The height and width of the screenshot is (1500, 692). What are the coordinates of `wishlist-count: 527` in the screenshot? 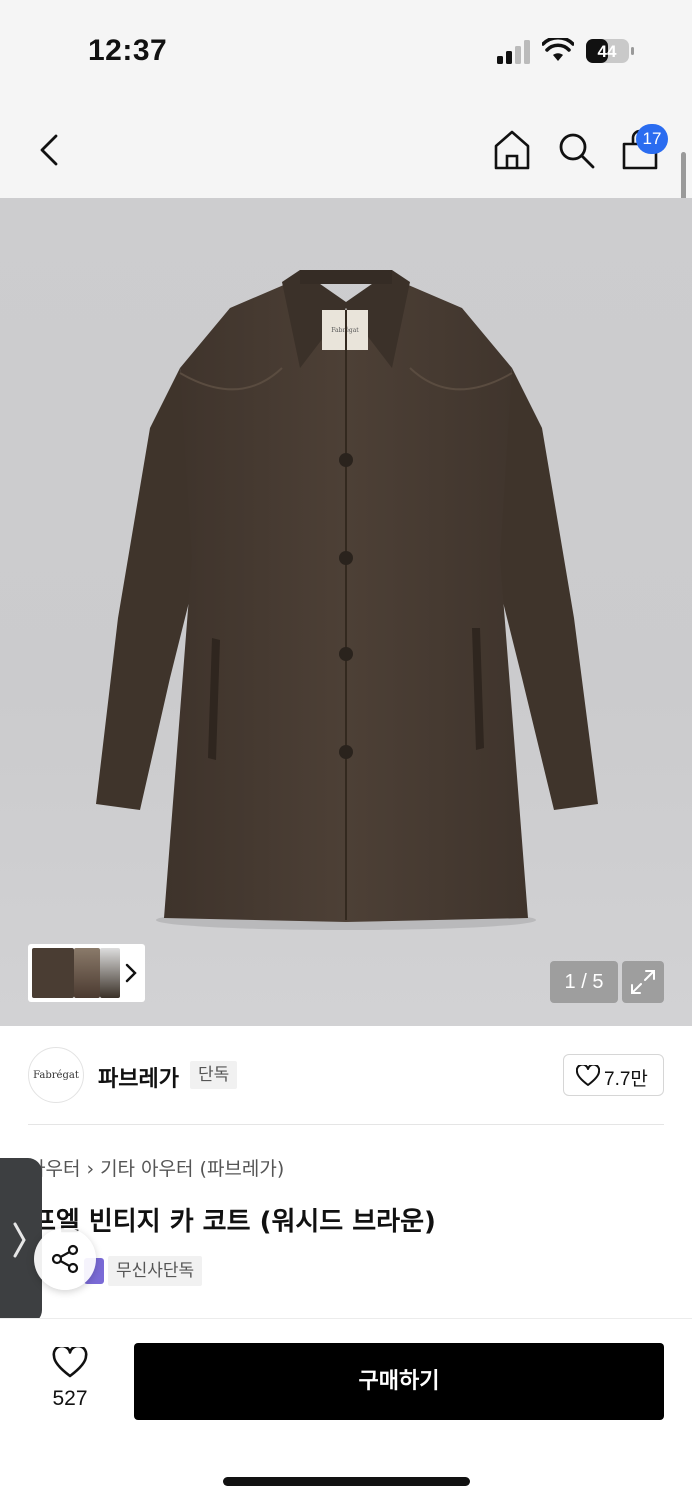 It's located at (70, 1398).